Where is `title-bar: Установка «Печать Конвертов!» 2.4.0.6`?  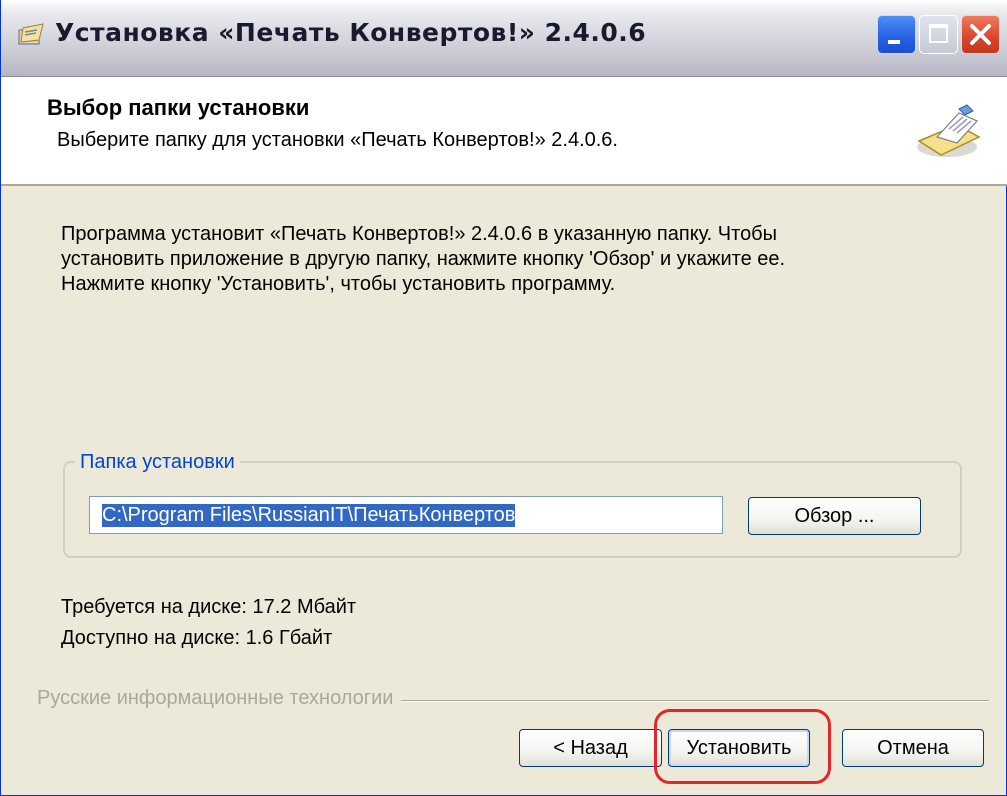
title-bar: Установка «Печать Конвертов!» 2.4.0.6 is located at coordinates (504, 38).